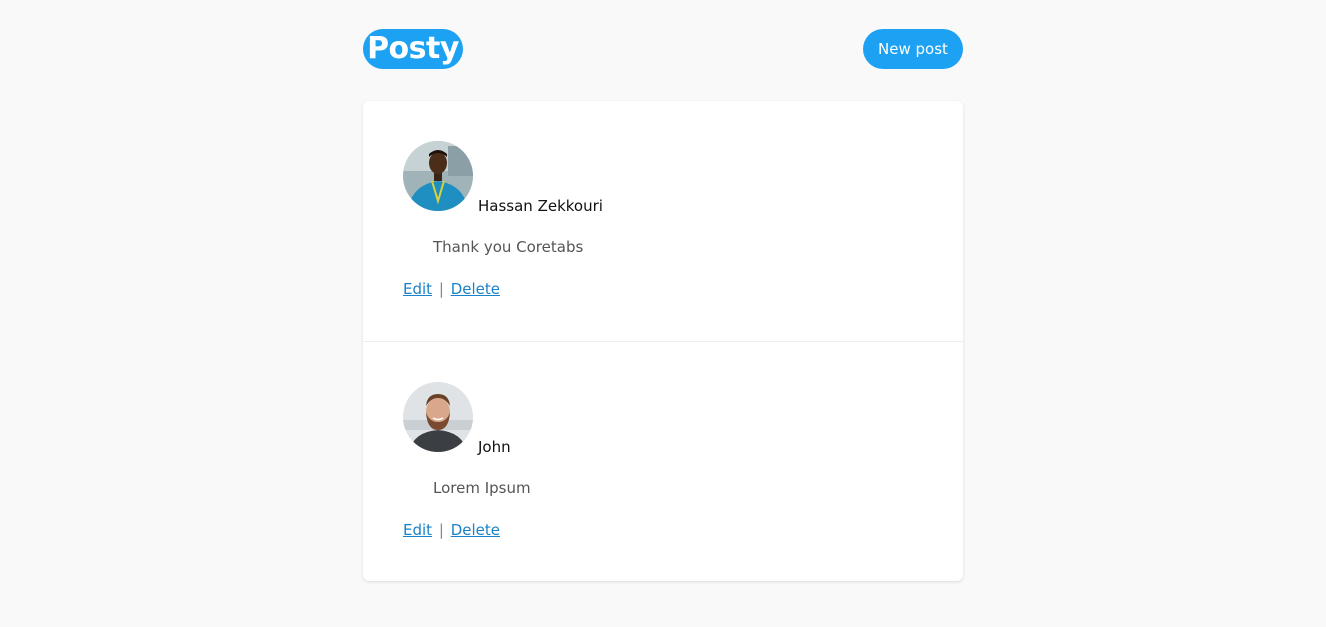 This screenshot has width=1326, height=627. Describe the element at coordinates (540, 206) in the screenshot. I see `post-author: Hassan Zekkouri` at that location.